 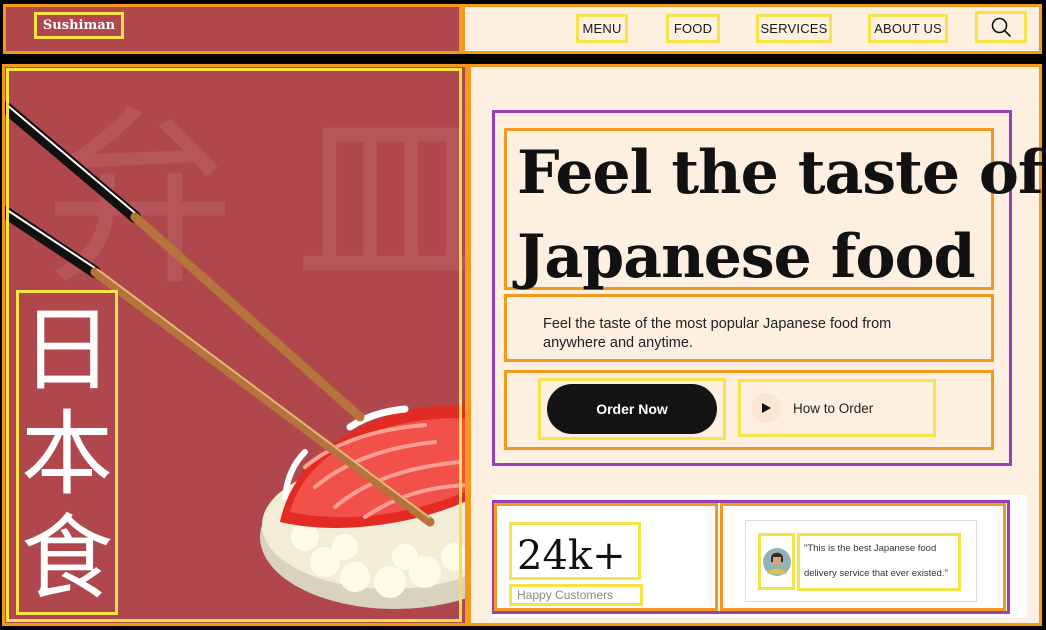 What do you see at coordinates (876, 573) in the screenshot?
I see `testimonial-quote-line-2: delivery service that ever existed."` at bounding box center [876, 573].